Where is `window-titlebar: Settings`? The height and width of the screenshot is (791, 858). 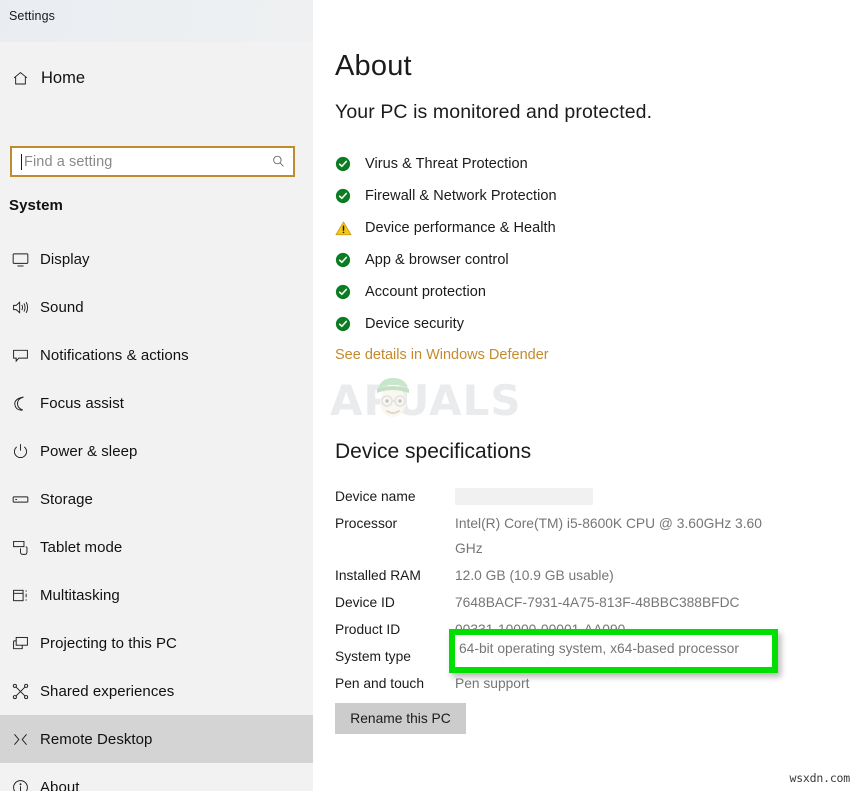
window-titlebar: Settings is located at coordinates (156, 21).